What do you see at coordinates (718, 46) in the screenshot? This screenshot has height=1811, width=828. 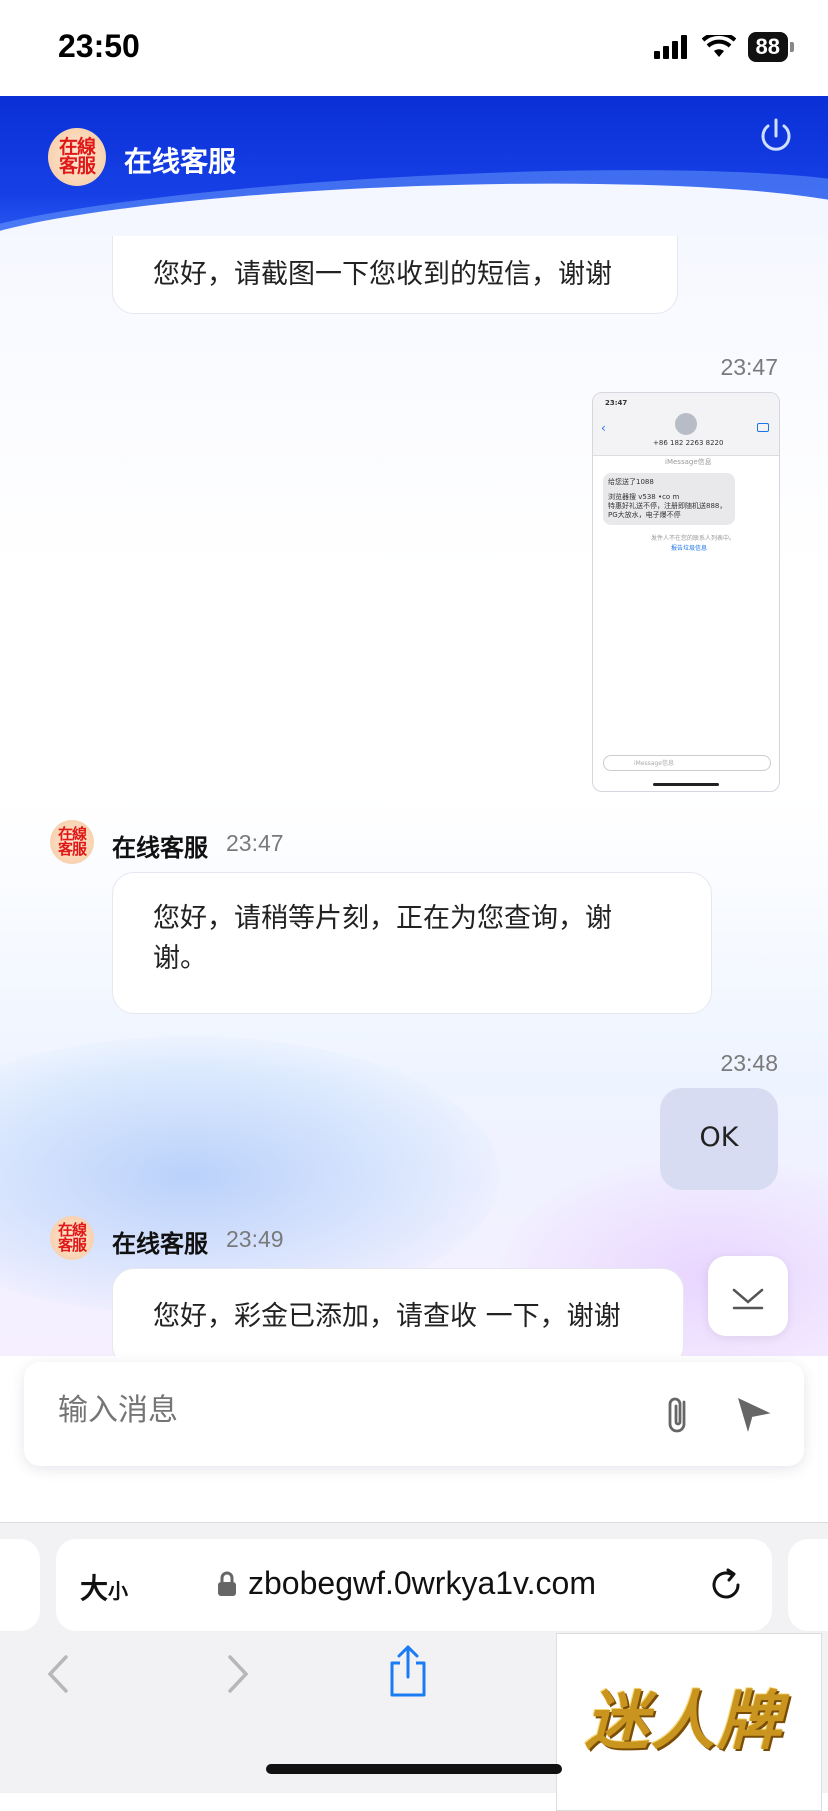 I see `wifi-icon` at bounding box center [718, 46].